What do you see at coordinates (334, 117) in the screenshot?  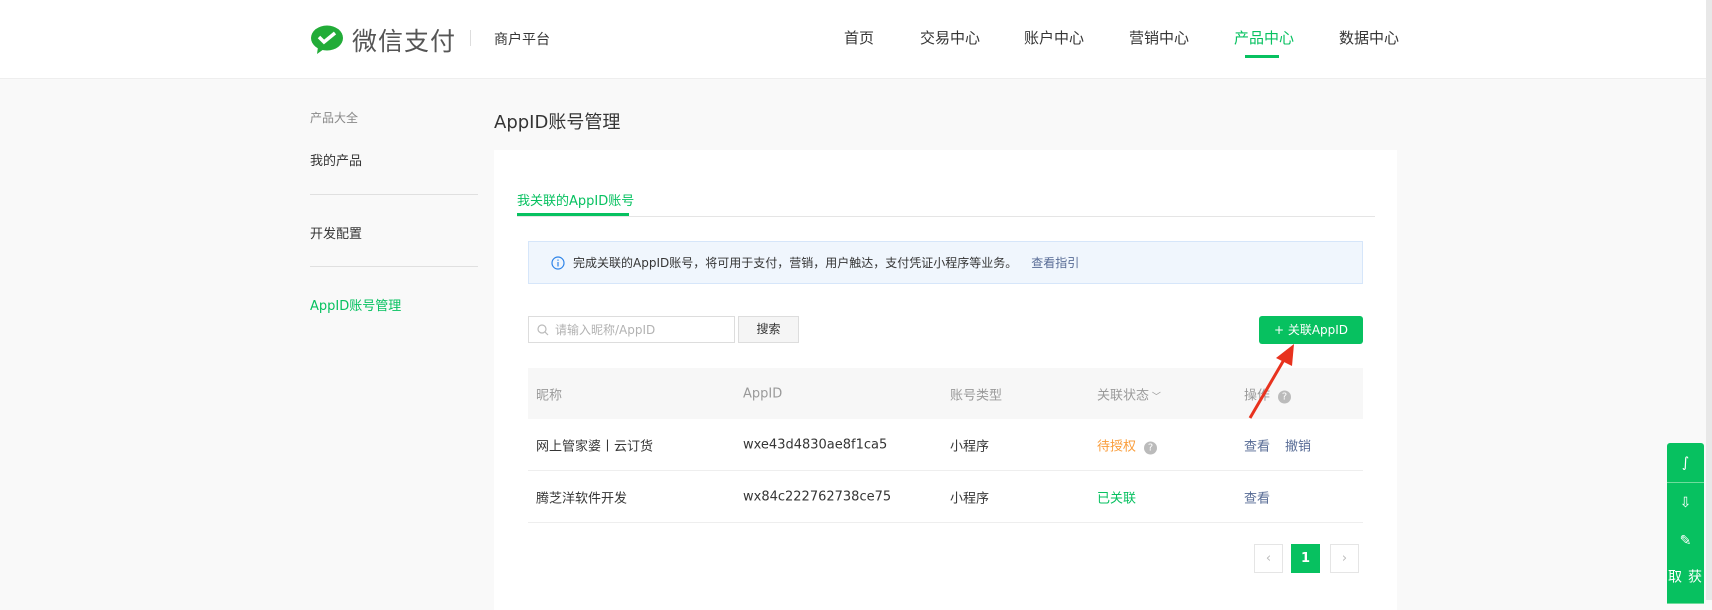 I see `sidebar-heading-all-products: 产品大全` at bounding box center [334, 117].